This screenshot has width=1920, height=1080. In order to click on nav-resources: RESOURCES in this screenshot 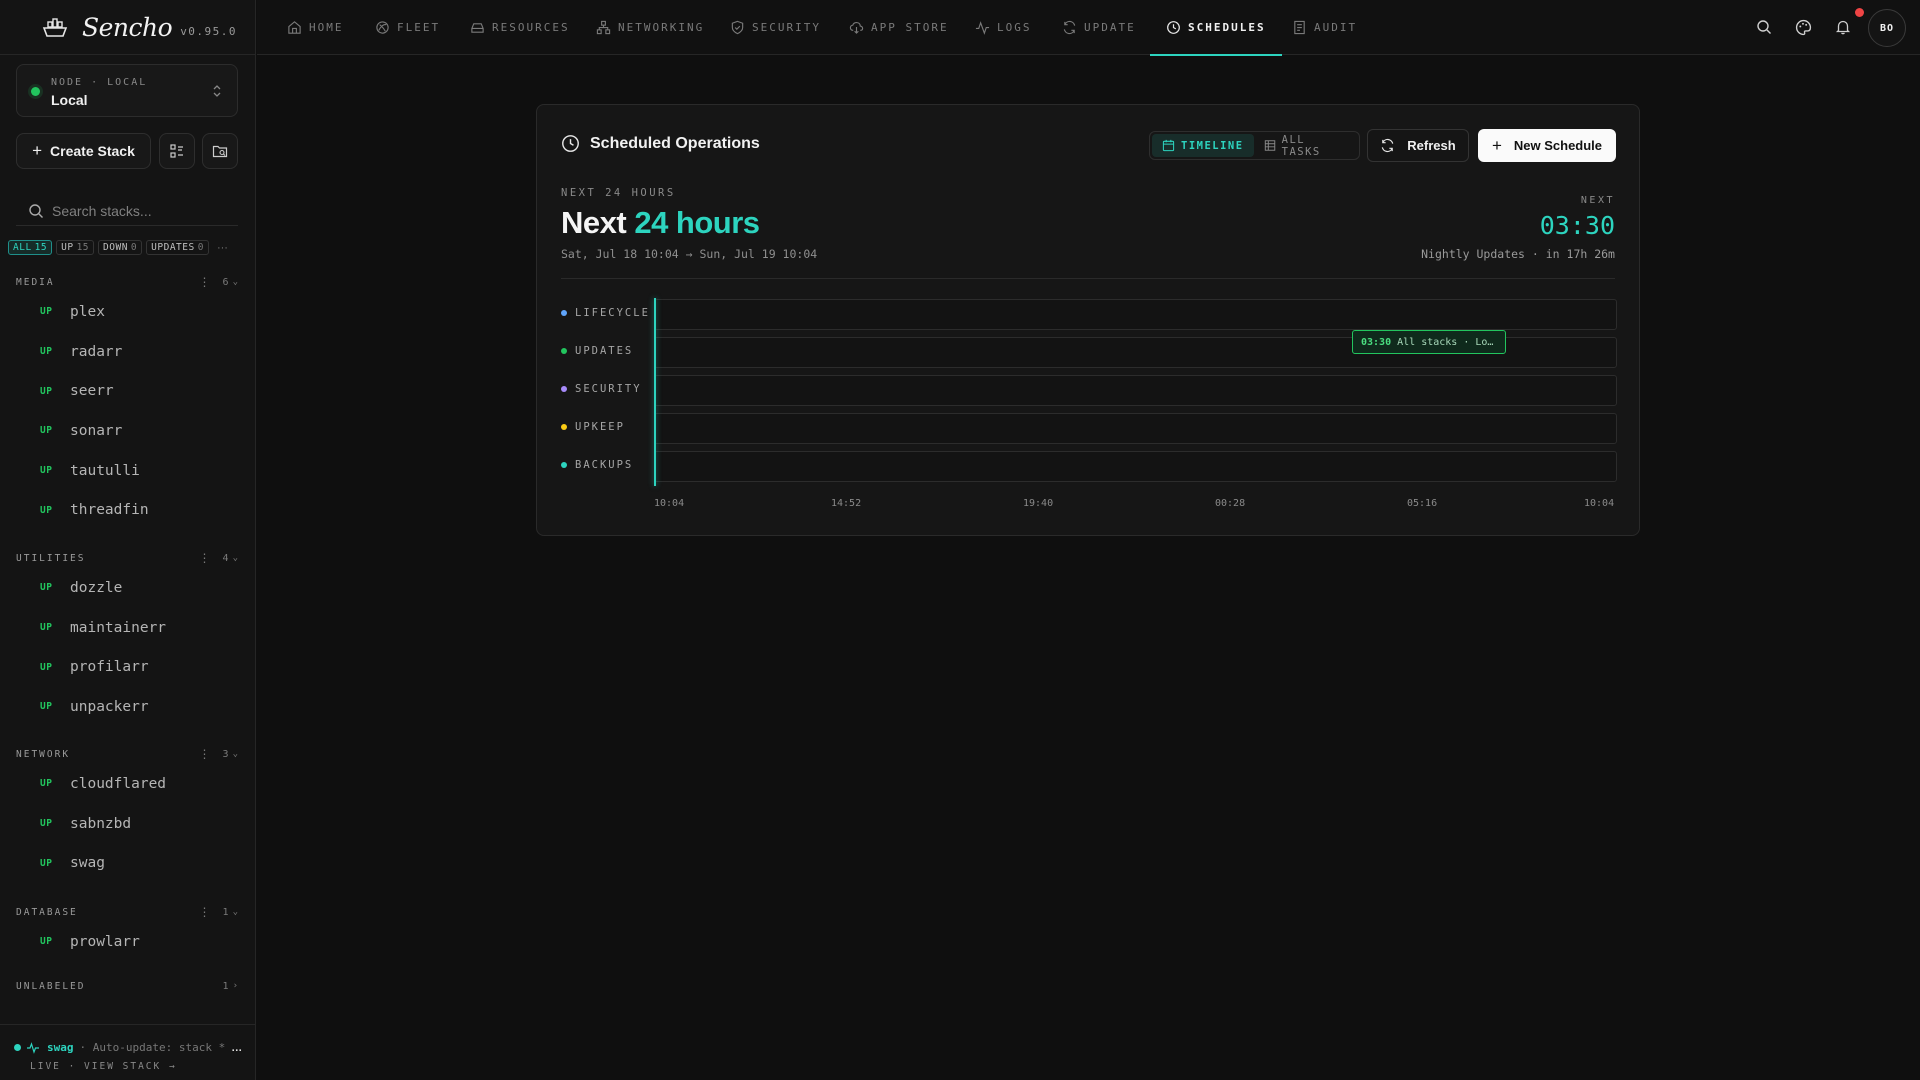, I will do `click(520, 27)`.